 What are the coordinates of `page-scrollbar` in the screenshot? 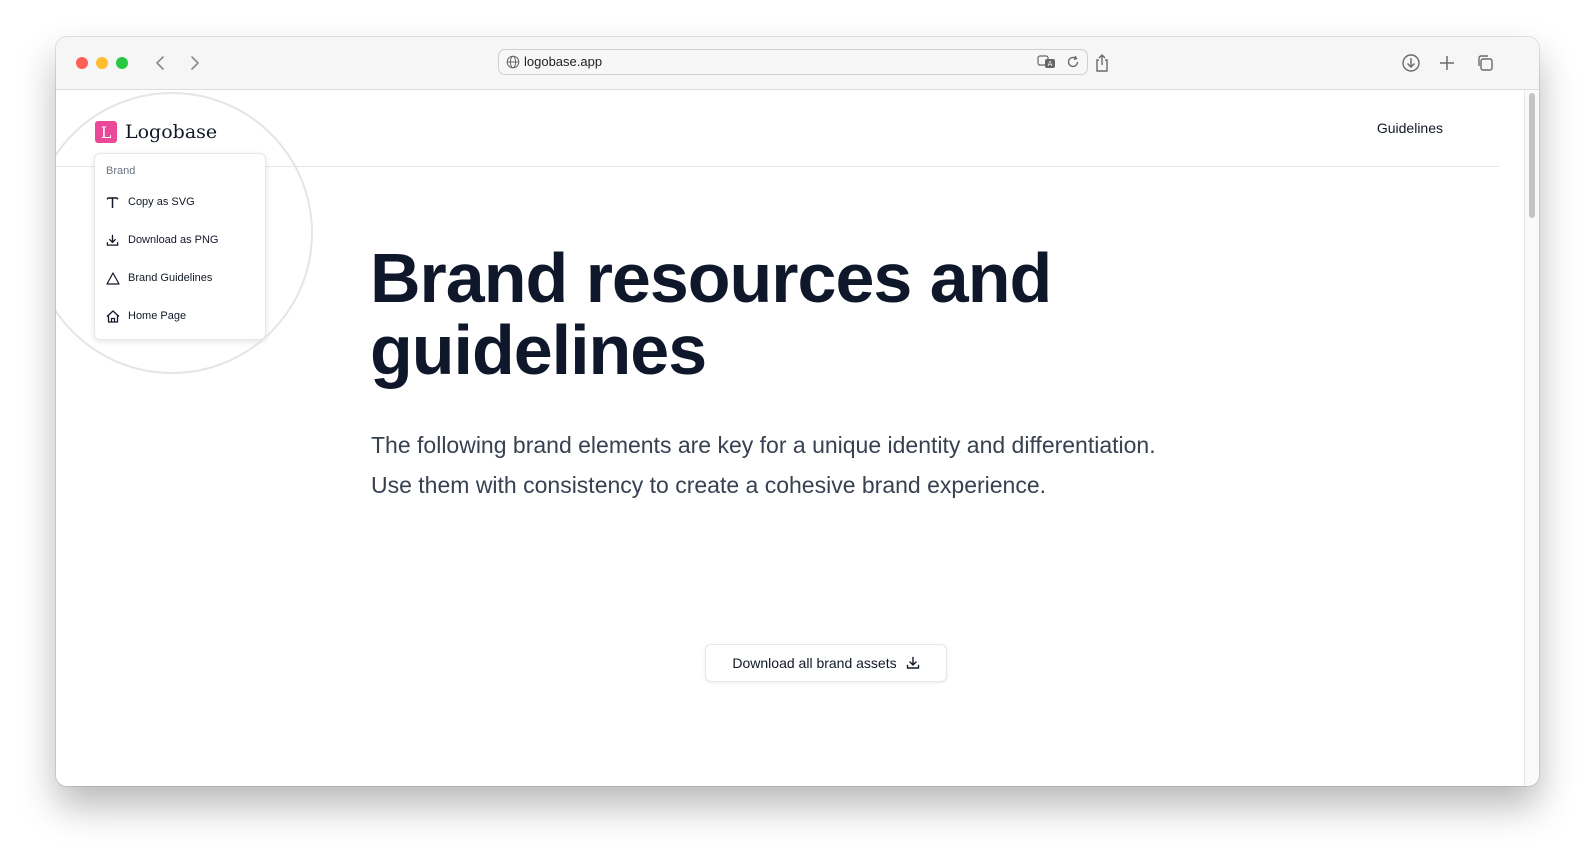 It's located at (1531, 438).